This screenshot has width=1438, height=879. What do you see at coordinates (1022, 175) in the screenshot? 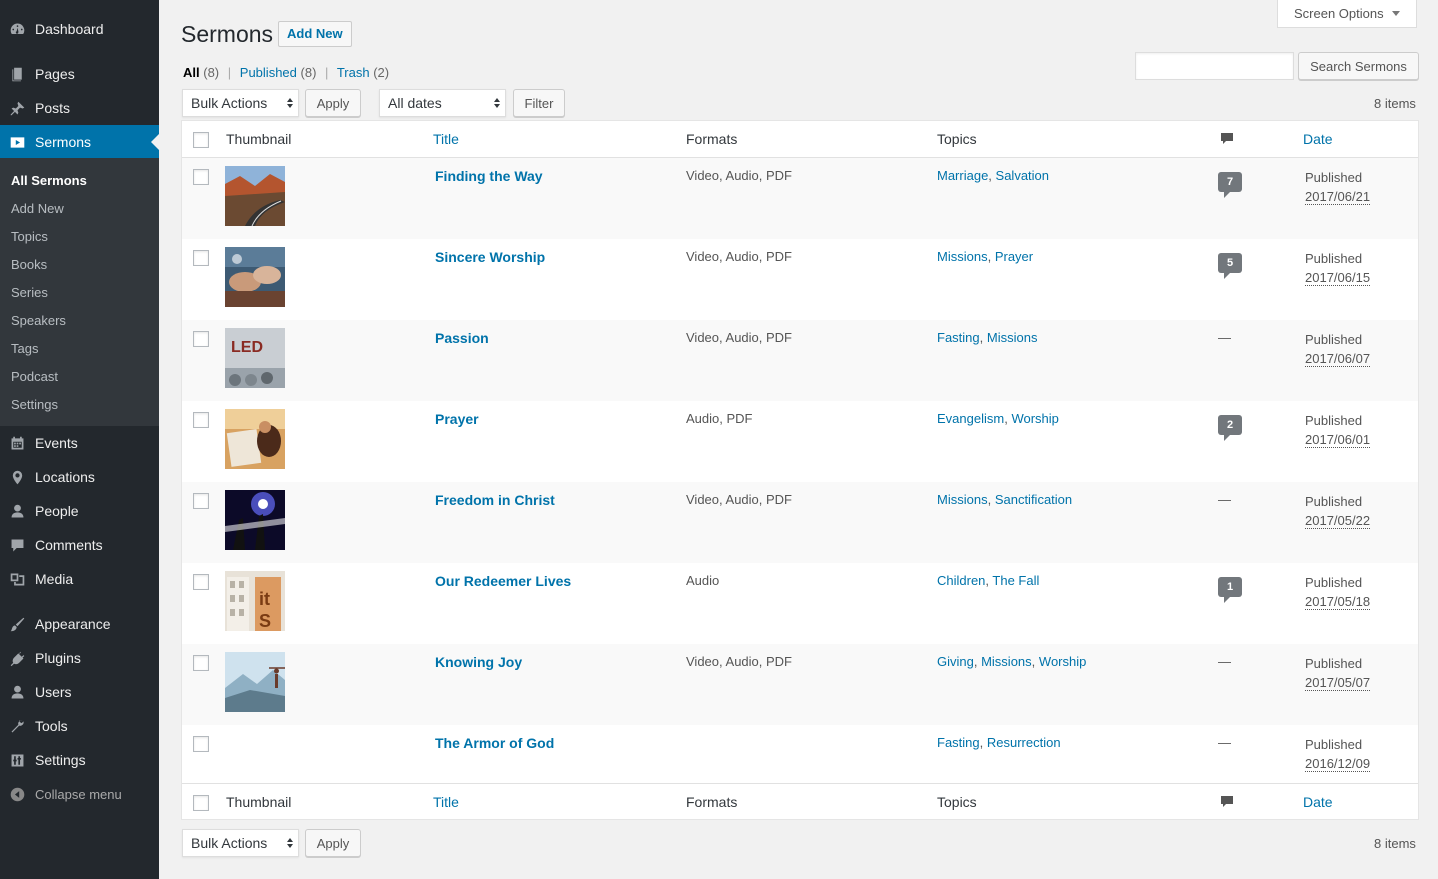
I see `topic-link: Salvation` at bounding box center [1022, 175].